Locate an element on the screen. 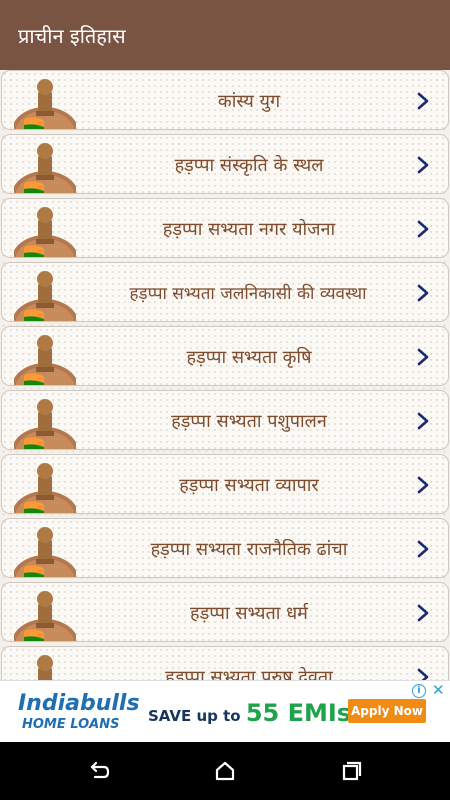 This screenshot has height=800, width=450. list-item: हड़प्पा सभ्यता जलनिकासी की व्यवस्था is located at coordinates (225, 292).